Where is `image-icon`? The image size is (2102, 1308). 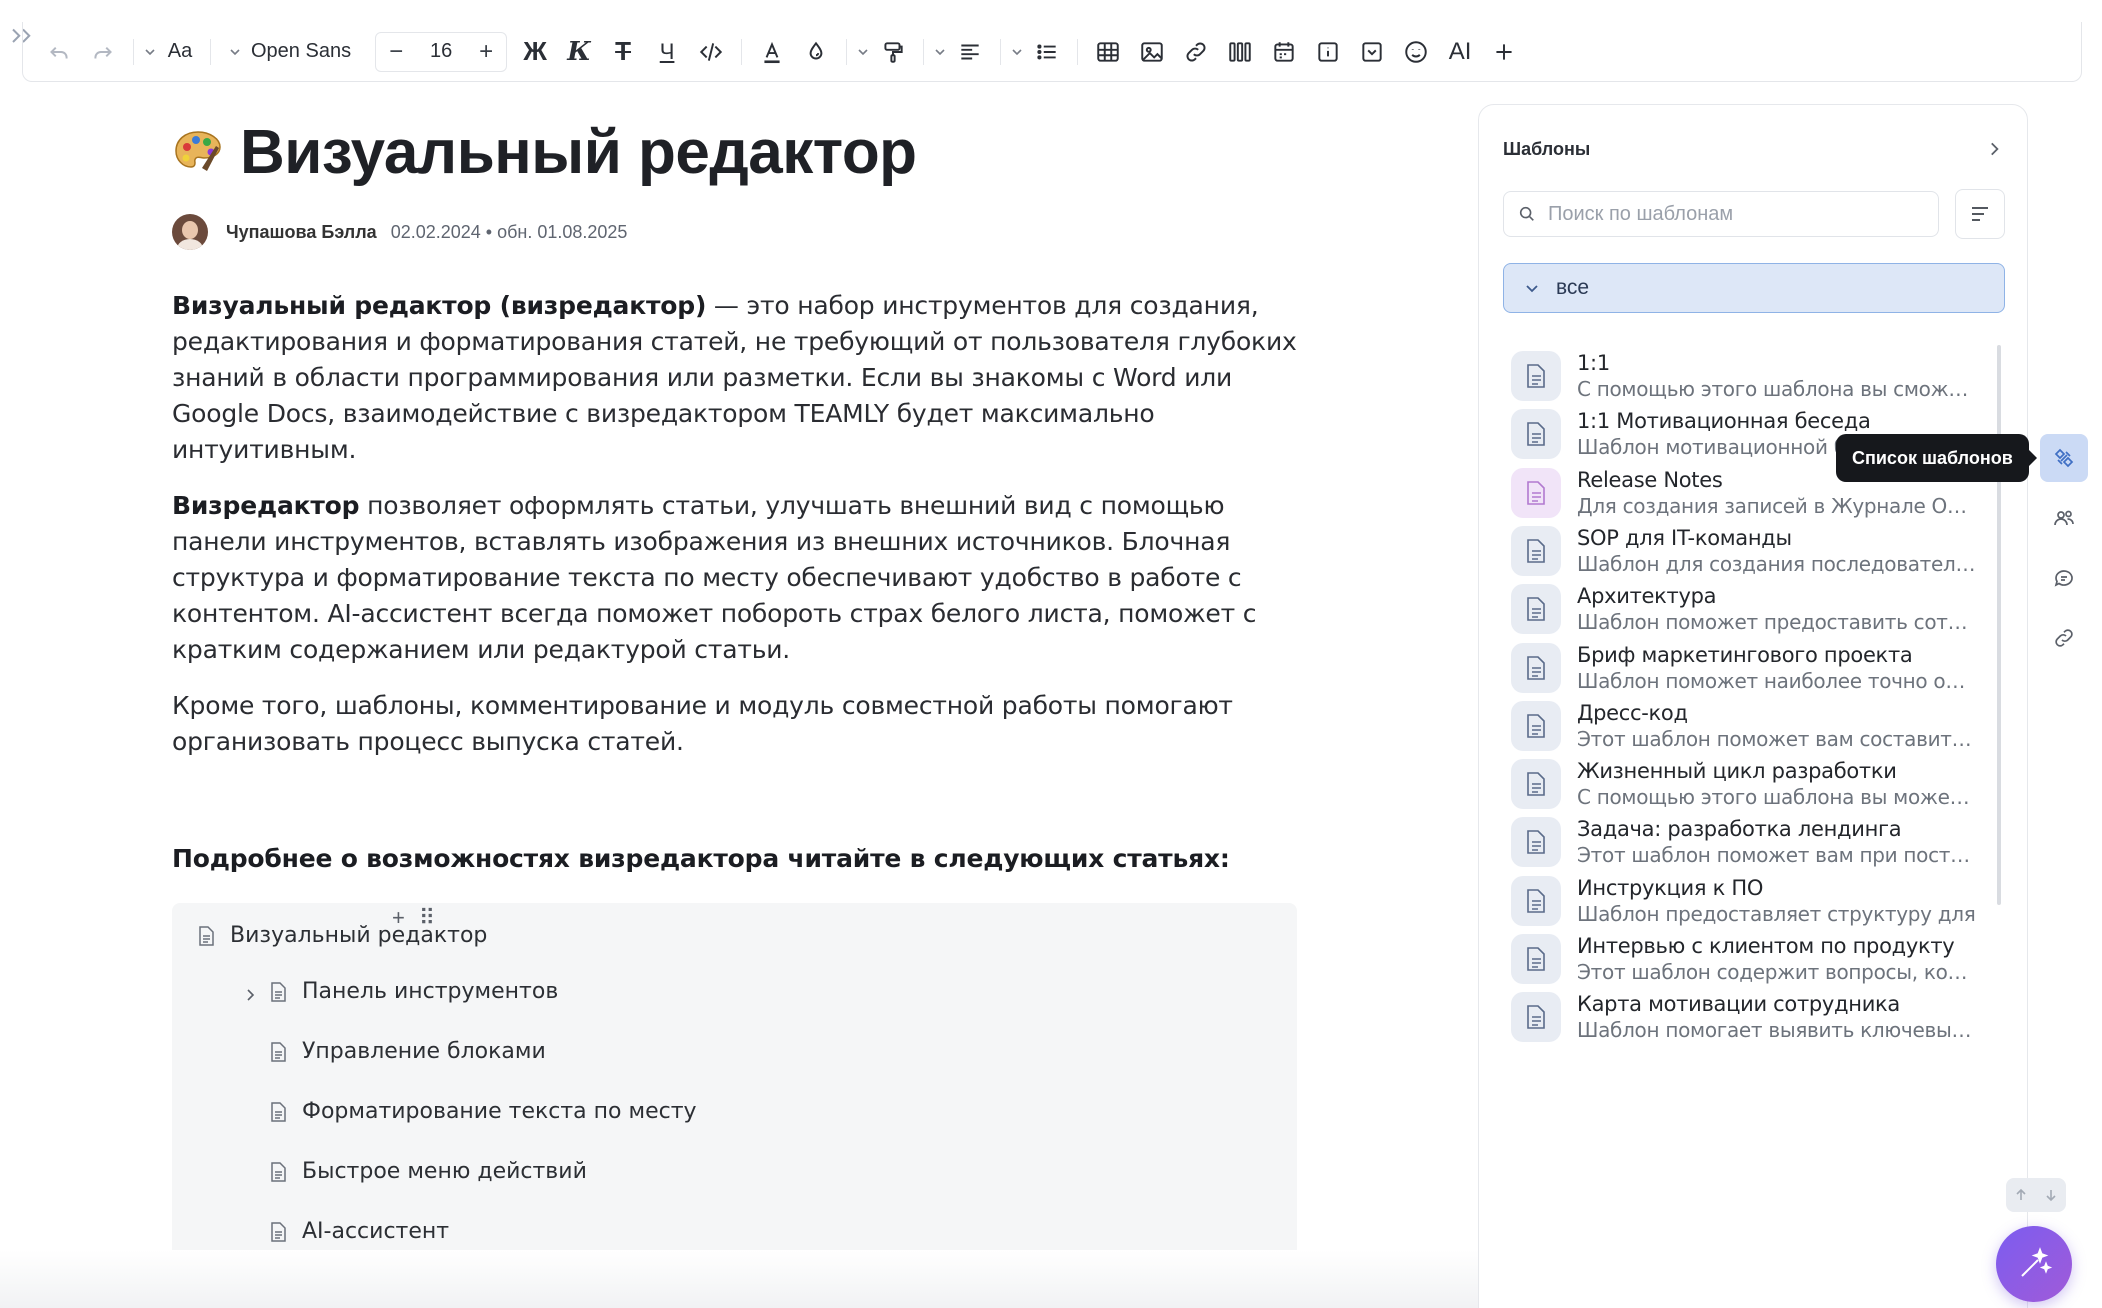
image-icon is located at coordinates (1152, 52).